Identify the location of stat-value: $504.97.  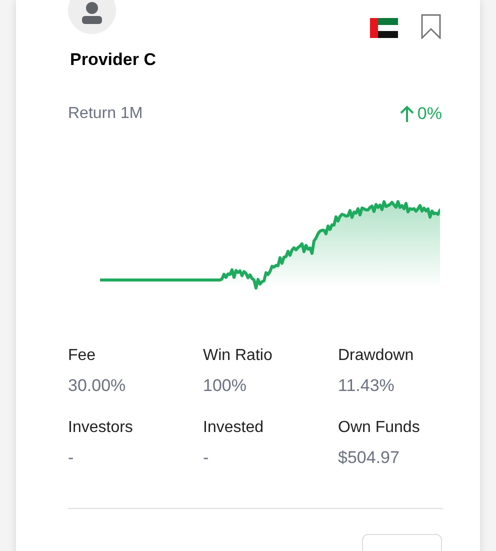
(369, 458).